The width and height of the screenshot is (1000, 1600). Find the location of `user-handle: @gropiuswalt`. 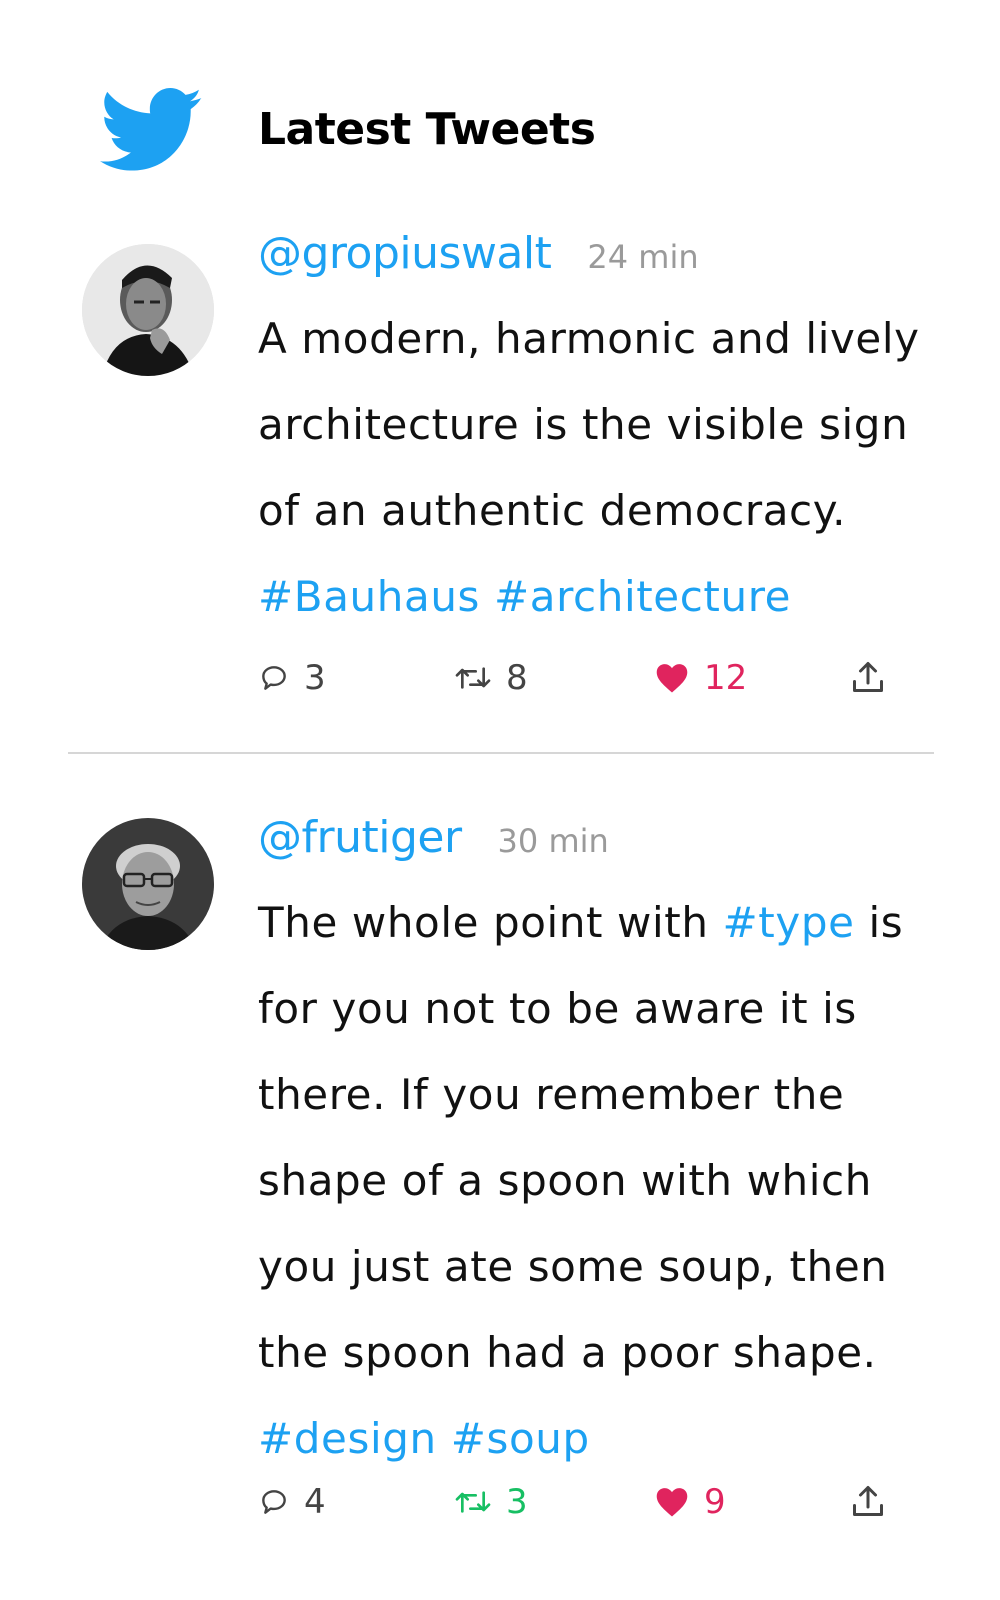

user-handle: @gropiuswalt is located at coordinates (405, 253).